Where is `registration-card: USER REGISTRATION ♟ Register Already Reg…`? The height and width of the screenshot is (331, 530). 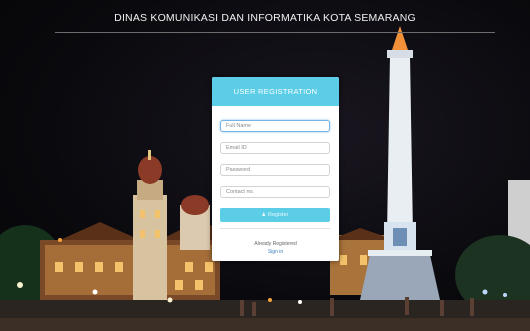
registration-card: USER REGISTRATION ♟ Register Already Reg… is located at coordinates (275, 169).